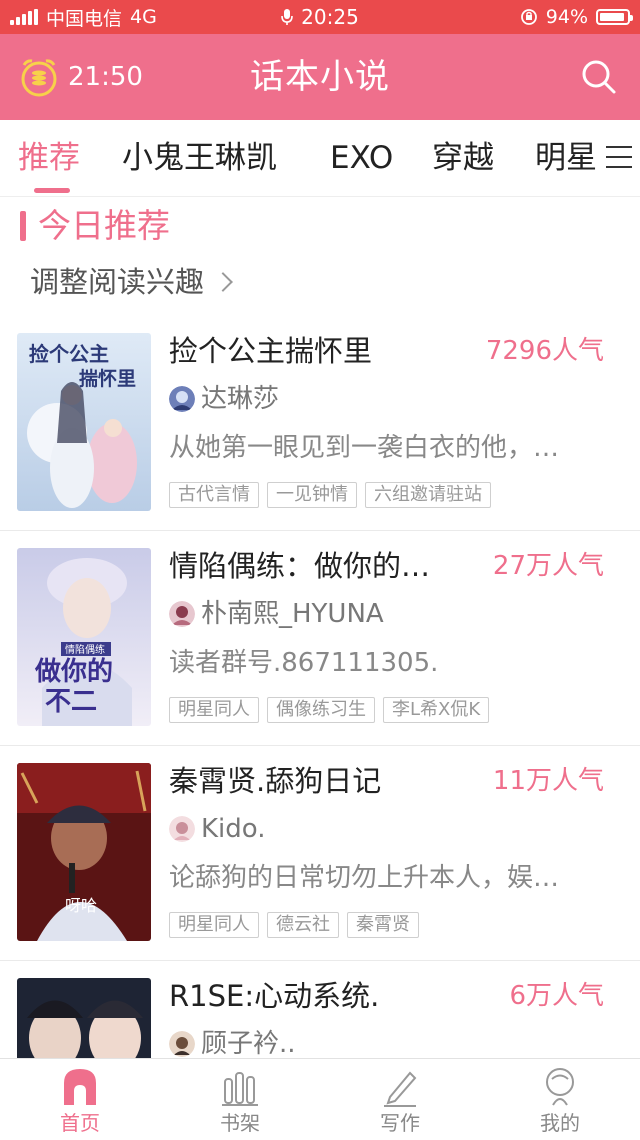 The width and height of the screenshot is (640, 1140). Describe the element at coordinates (321, 710) in the screenshot. I see `book-tag: 偶像练习生` at that location.